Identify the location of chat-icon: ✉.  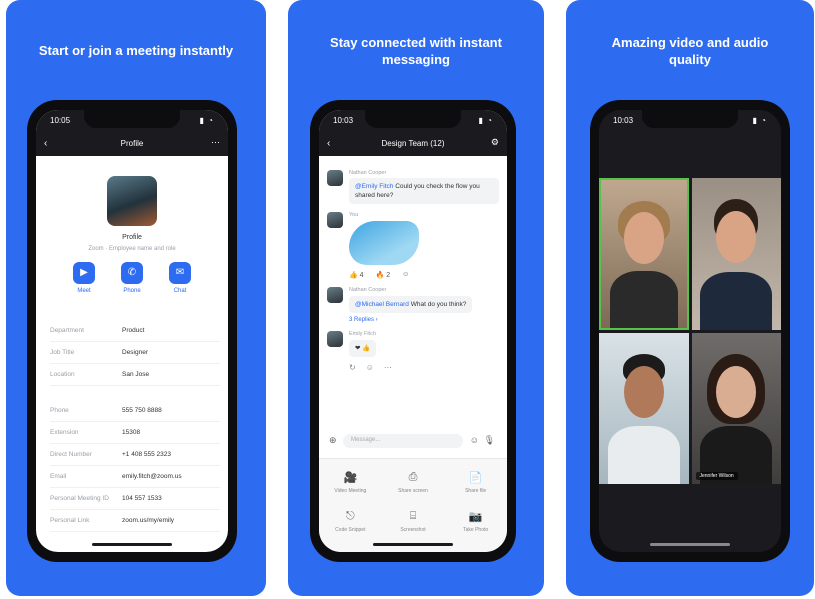
(180, 273).